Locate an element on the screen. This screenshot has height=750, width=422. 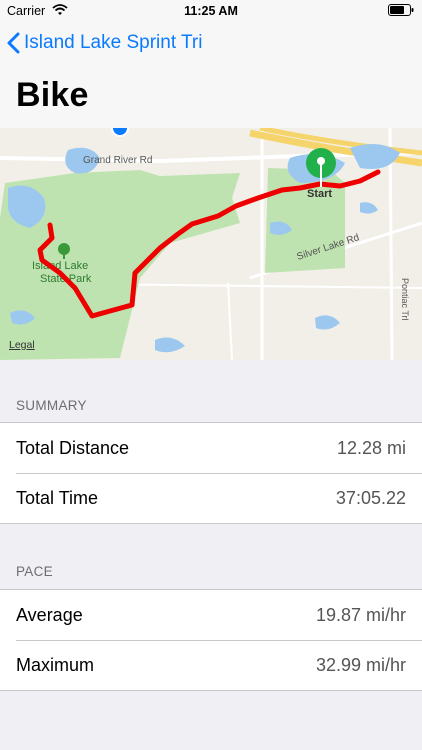
back-button: Island Lake Sprint Tri is located at coordinates (104, 43).